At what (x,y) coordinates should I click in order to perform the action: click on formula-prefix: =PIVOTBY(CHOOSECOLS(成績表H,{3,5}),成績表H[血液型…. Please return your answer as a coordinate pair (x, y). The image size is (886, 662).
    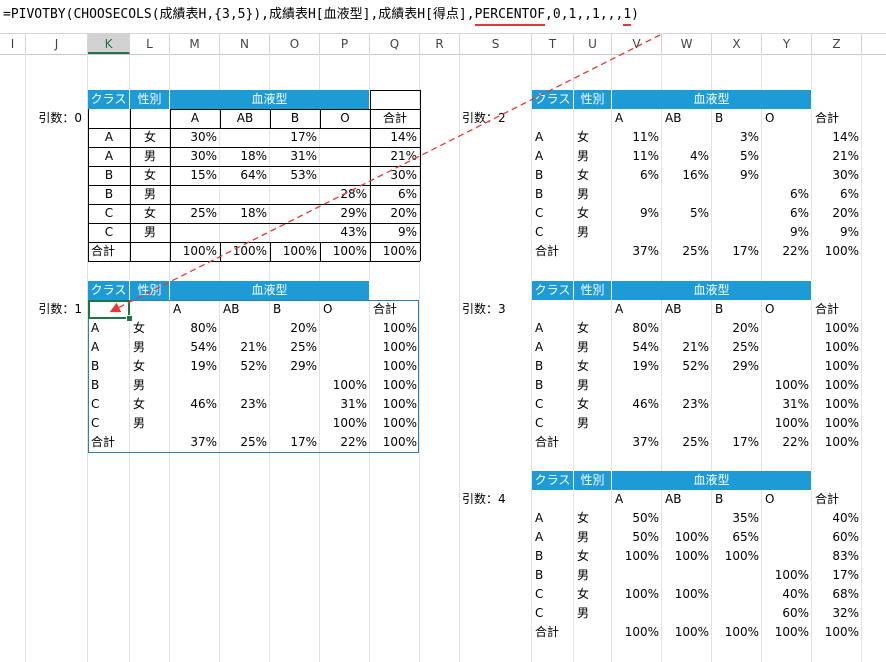
    Looking at the image, I should click on (239, 14).